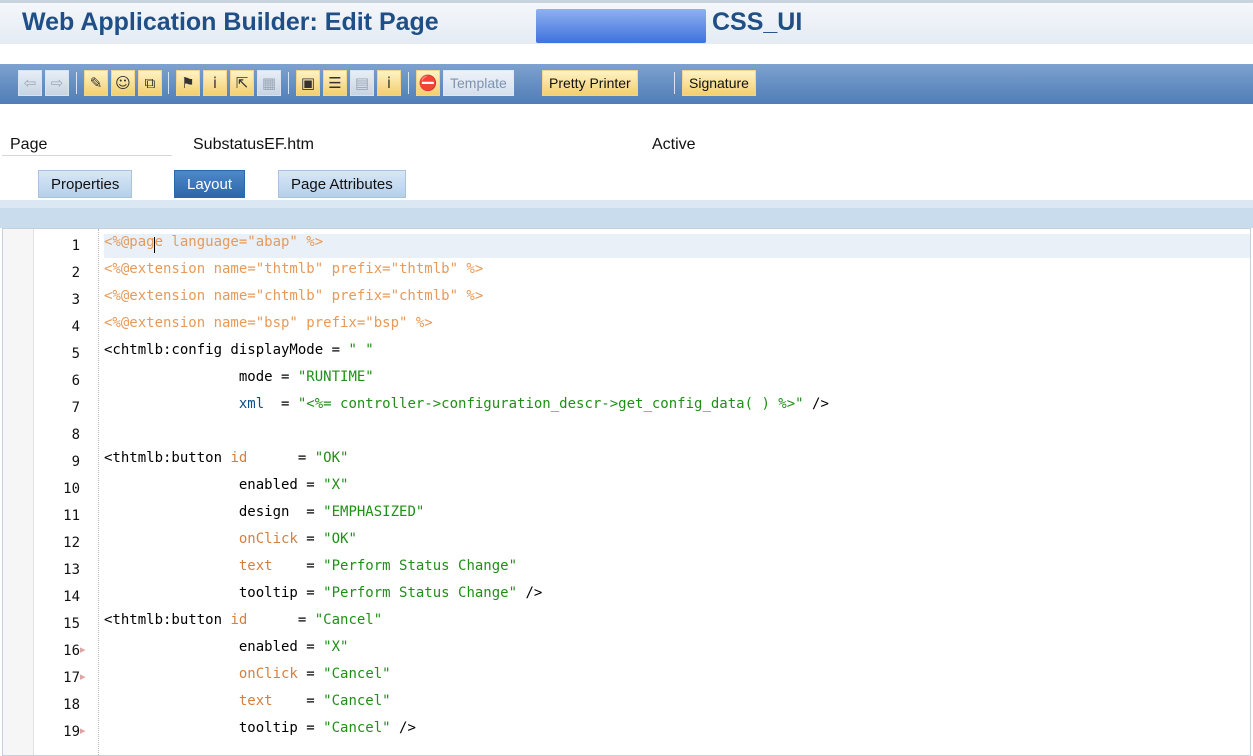 The height and width of the screenshot is (756, 1253). What do you see at coordinates (83, 677) in the screenshot?
I see `breakpoint-marker-icon: ▸` at bounding box center [83, 677].